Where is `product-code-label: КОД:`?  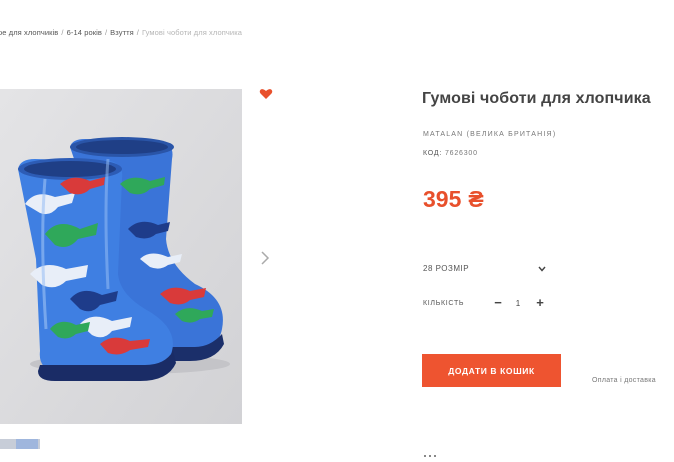
product-code-label: КОД: is located at coordinates (433, 153).